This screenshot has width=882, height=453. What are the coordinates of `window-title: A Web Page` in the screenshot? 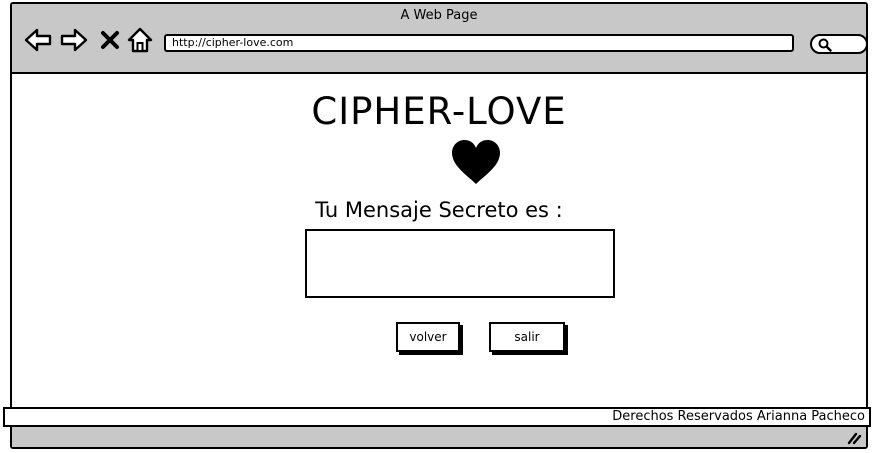 It's located at (439, 15).